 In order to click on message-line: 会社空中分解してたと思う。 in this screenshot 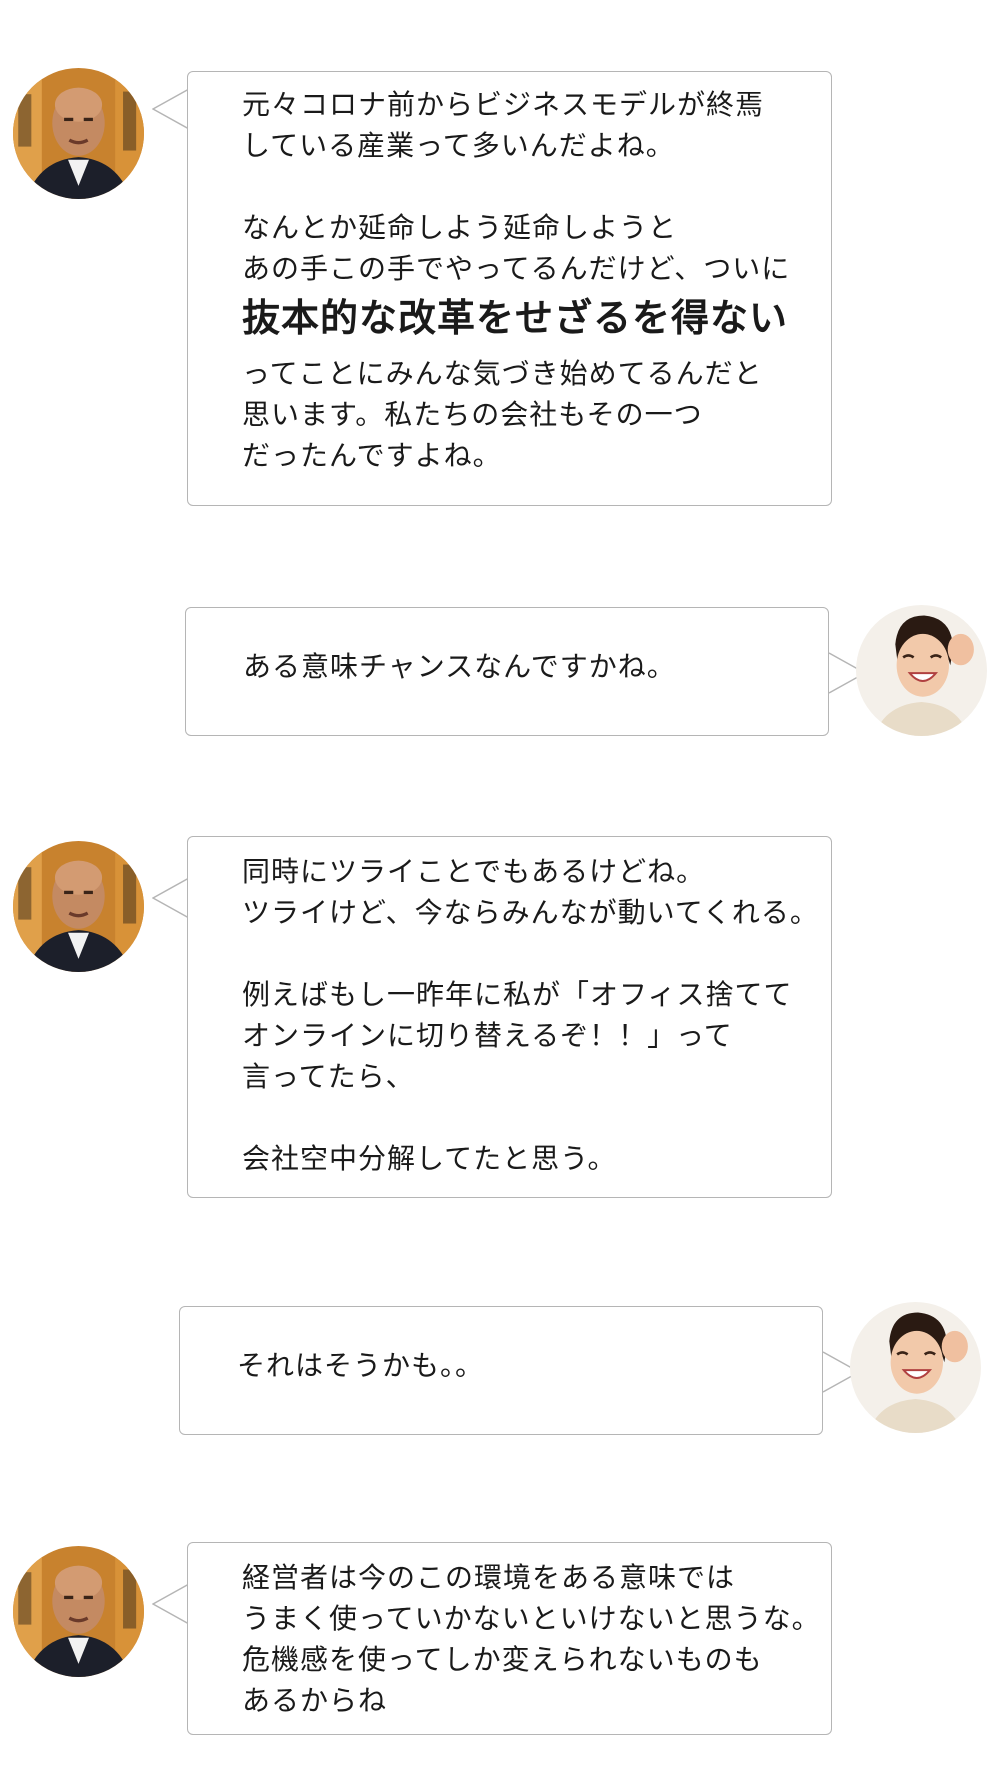, I will do `click(429, 1158)`.